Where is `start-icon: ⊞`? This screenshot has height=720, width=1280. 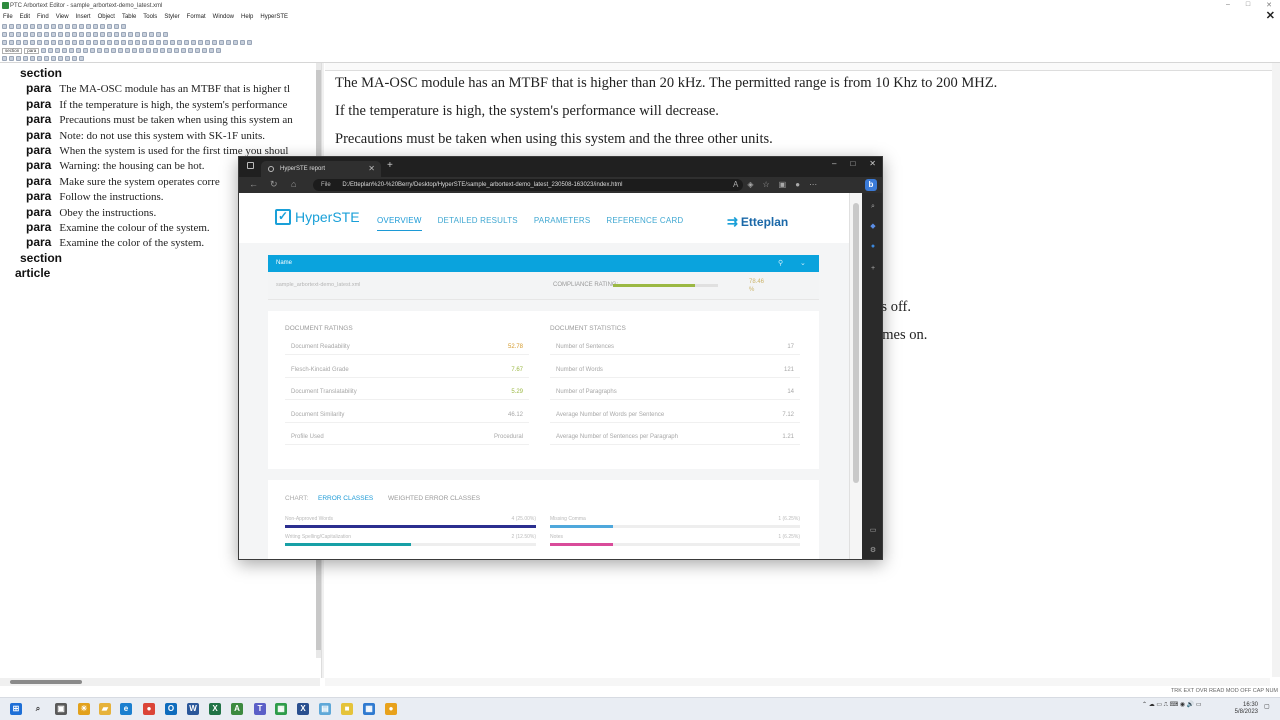
start-icon: ⊞ is located at coordinates (16, 709).